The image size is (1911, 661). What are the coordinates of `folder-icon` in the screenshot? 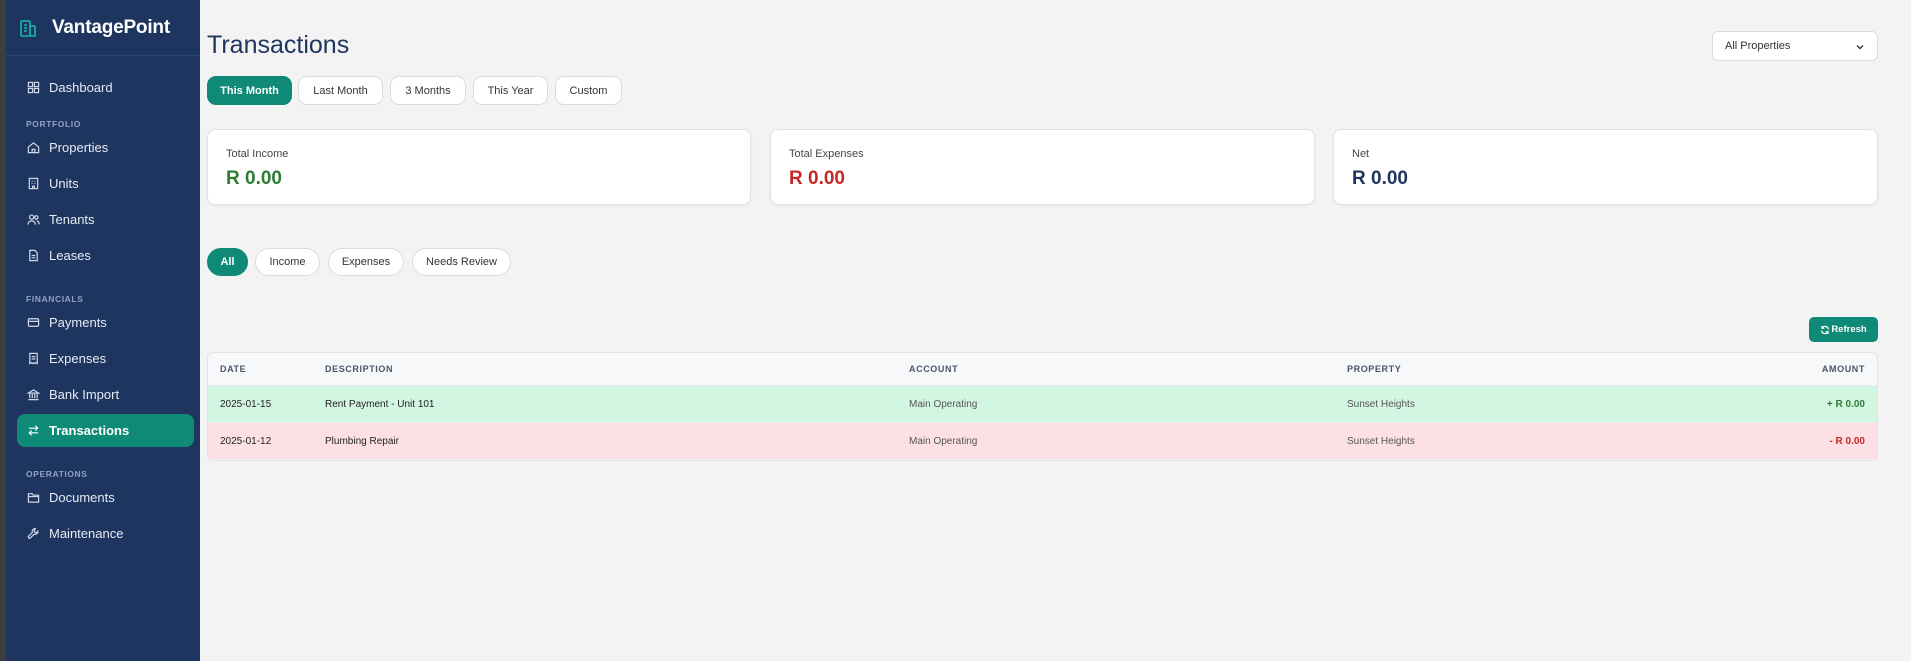 It's located at (33, 498).